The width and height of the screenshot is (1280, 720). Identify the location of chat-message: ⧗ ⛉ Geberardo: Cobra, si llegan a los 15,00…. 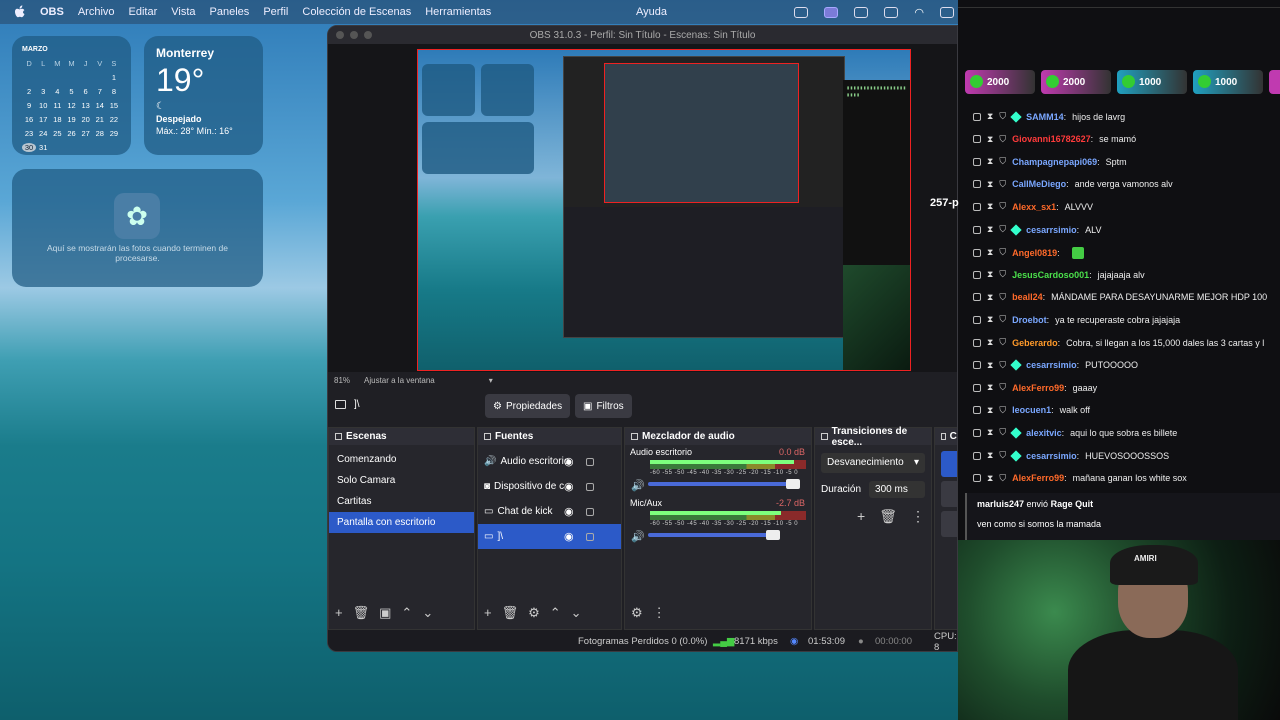
(1118, 342).